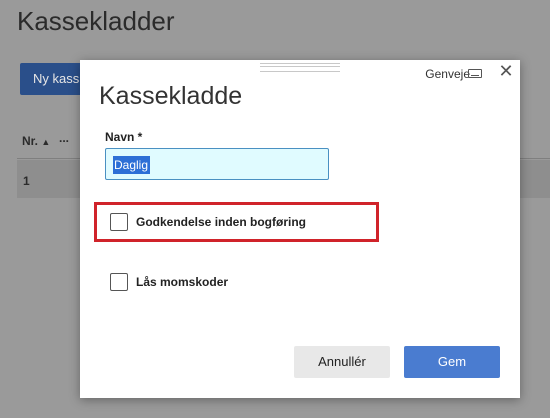 This screenshot has height=418, width=550. I want to click on column-header-nr: Nr. ▲, so click(36, 141).